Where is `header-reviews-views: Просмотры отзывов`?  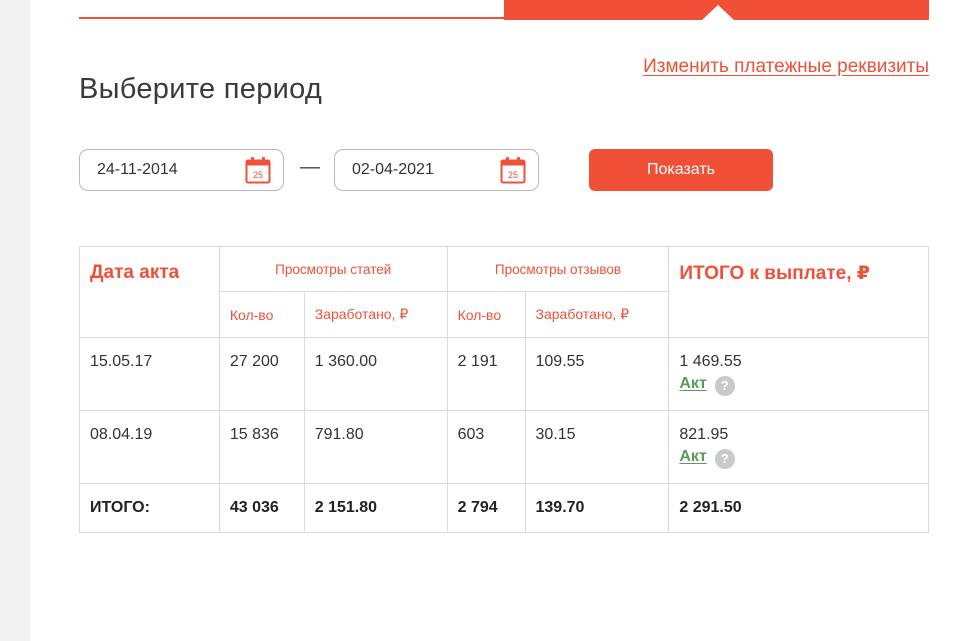 header-reviews-views: Просмотры отзывов is located at coordinates (558, 269).